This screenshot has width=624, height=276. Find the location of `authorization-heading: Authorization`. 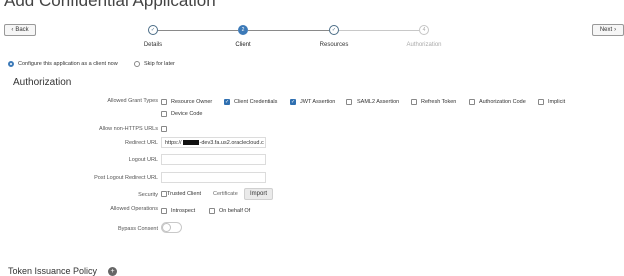

authorization-heading: Authorization is located at coordinates (42, 82).